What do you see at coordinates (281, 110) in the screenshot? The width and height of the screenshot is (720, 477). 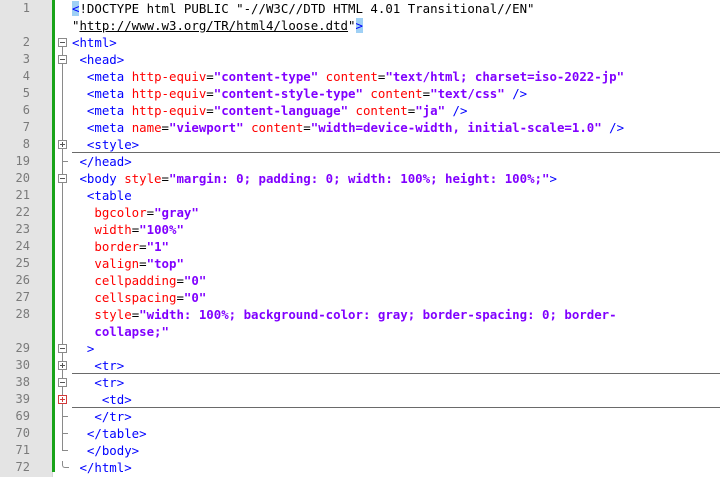 I see `code-token: "content-language"` at bounding box center [281, 110].